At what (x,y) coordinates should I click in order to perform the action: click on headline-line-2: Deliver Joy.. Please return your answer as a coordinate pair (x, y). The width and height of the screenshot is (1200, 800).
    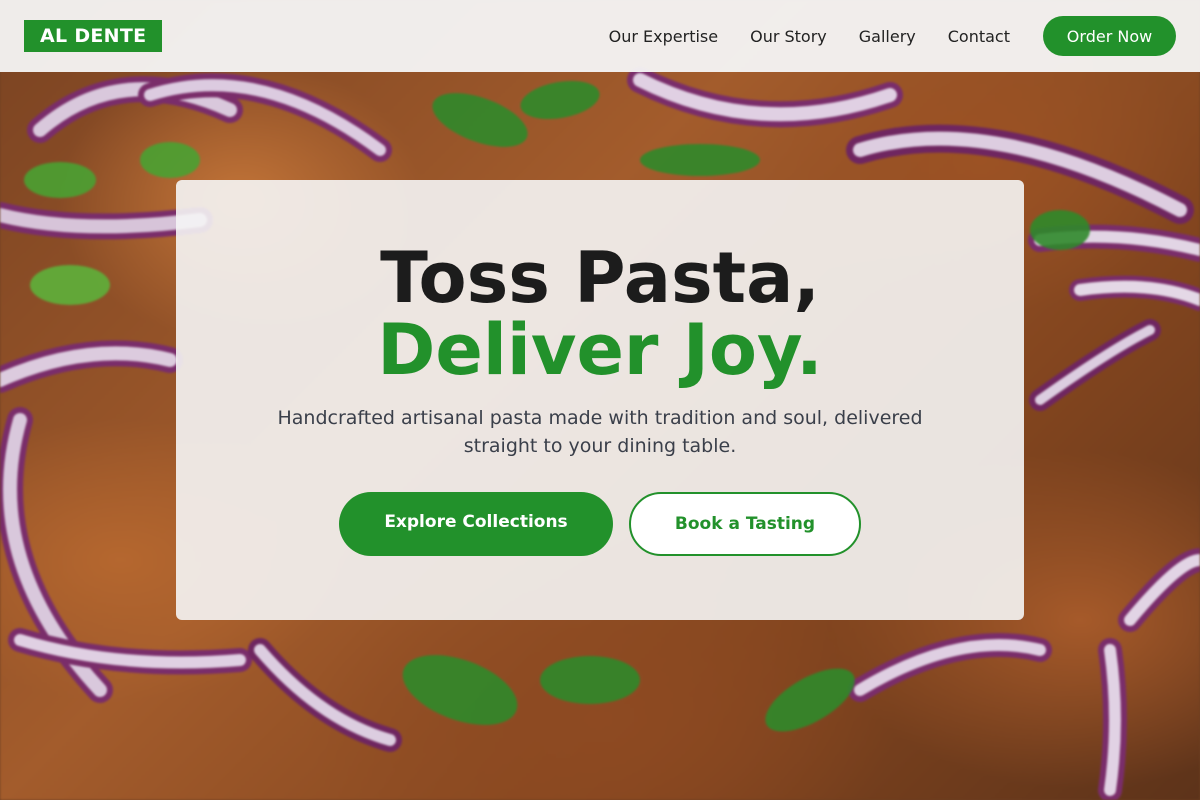
    Looking at the image, I should click on (600, 350).